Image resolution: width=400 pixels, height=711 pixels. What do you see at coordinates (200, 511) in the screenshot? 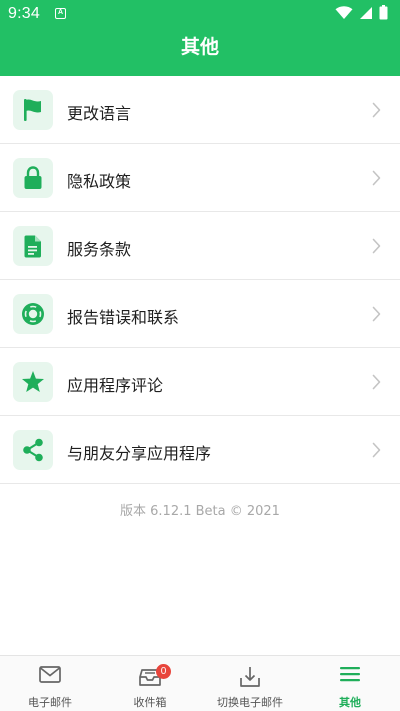
I see `version-label: 版本 6.12.1 Beta © 2021` at bounding box center [200, 511].